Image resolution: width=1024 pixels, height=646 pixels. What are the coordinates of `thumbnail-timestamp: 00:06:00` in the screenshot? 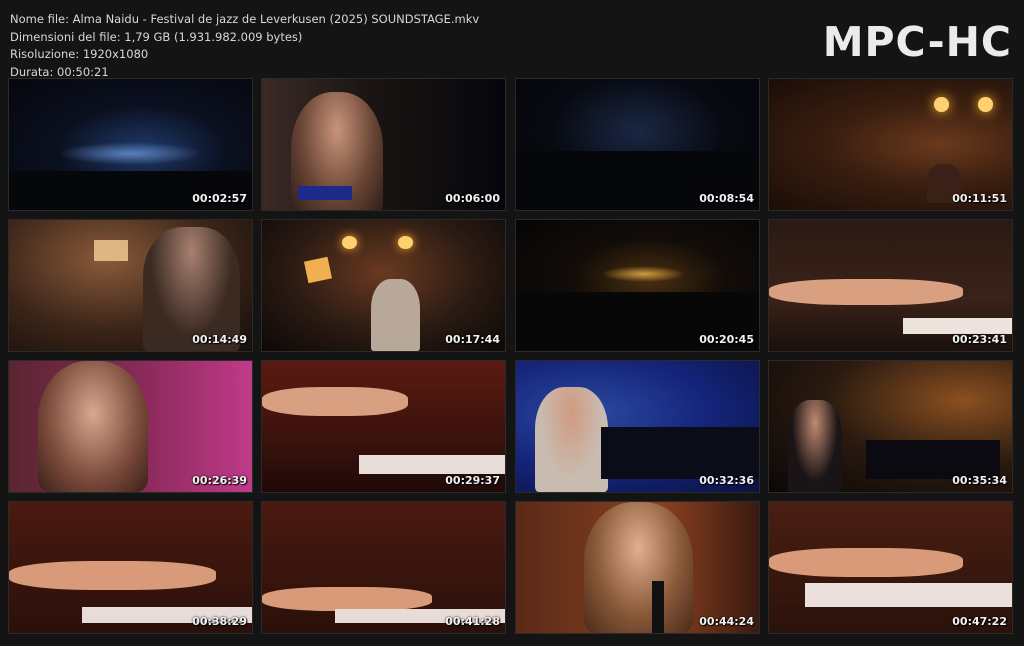 It's located at (472, 198).